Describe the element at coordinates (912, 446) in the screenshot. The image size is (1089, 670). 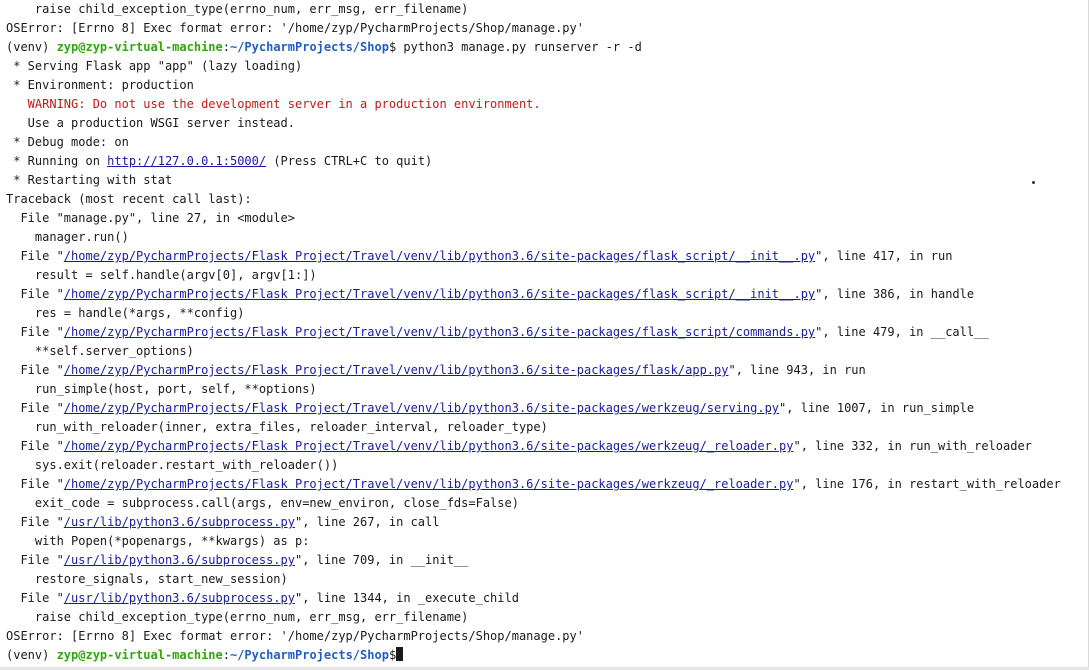
I see `terminal-text: ", line 332, in run_with_reloader` at that location.